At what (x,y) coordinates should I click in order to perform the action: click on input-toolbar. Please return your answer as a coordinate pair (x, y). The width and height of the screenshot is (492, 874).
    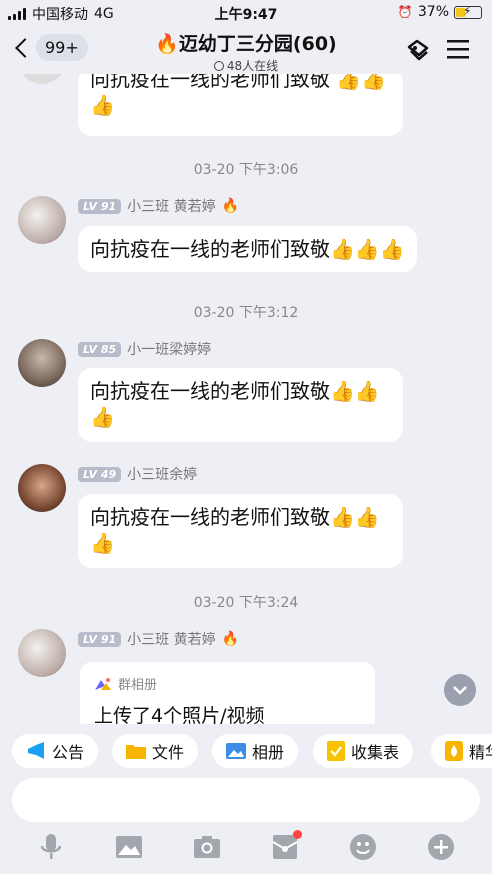
    Looking at the image, I should click on (246, 850).